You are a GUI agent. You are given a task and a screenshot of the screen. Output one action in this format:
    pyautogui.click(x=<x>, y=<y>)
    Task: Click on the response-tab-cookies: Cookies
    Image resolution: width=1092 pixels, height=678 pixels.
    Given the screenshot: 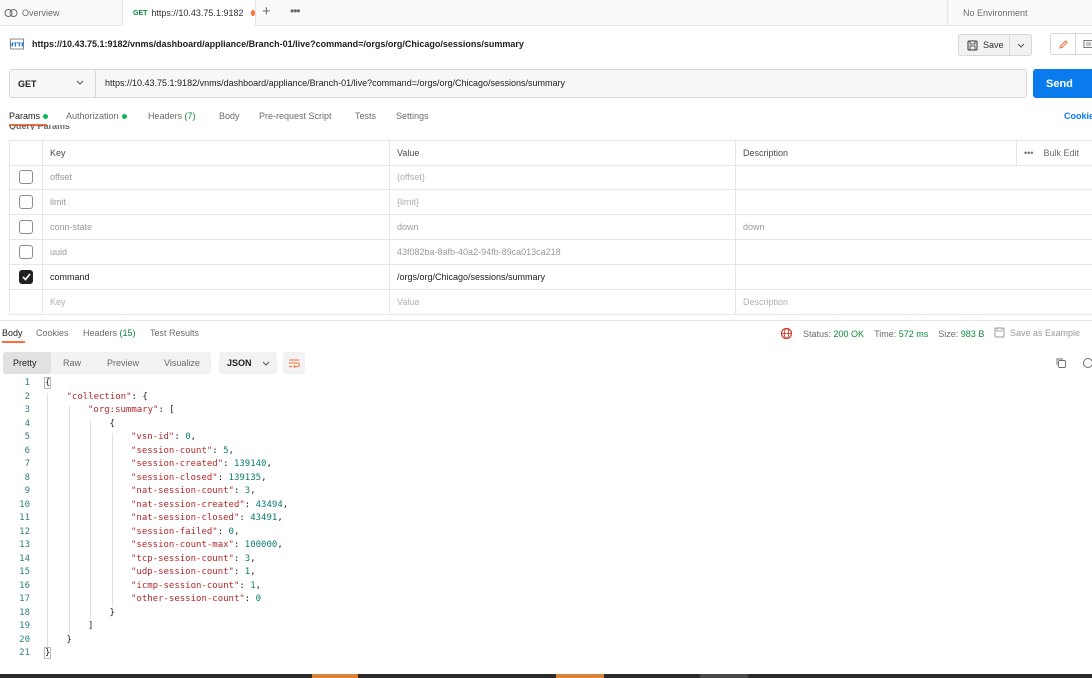 What is the action you would take?
    pyautogui.click(x=52, y=333)
    